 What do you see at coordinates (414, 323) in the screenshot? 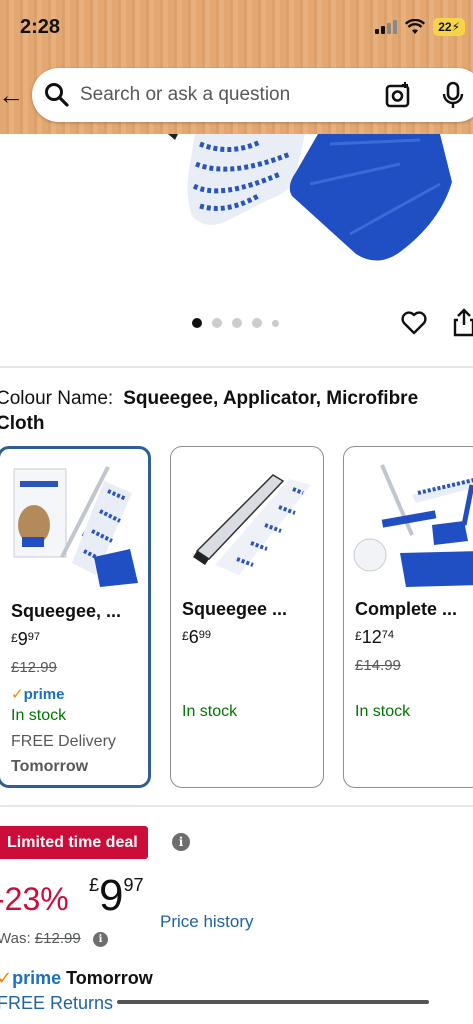
I see `heart-icon` at bounding box center [414, 323].